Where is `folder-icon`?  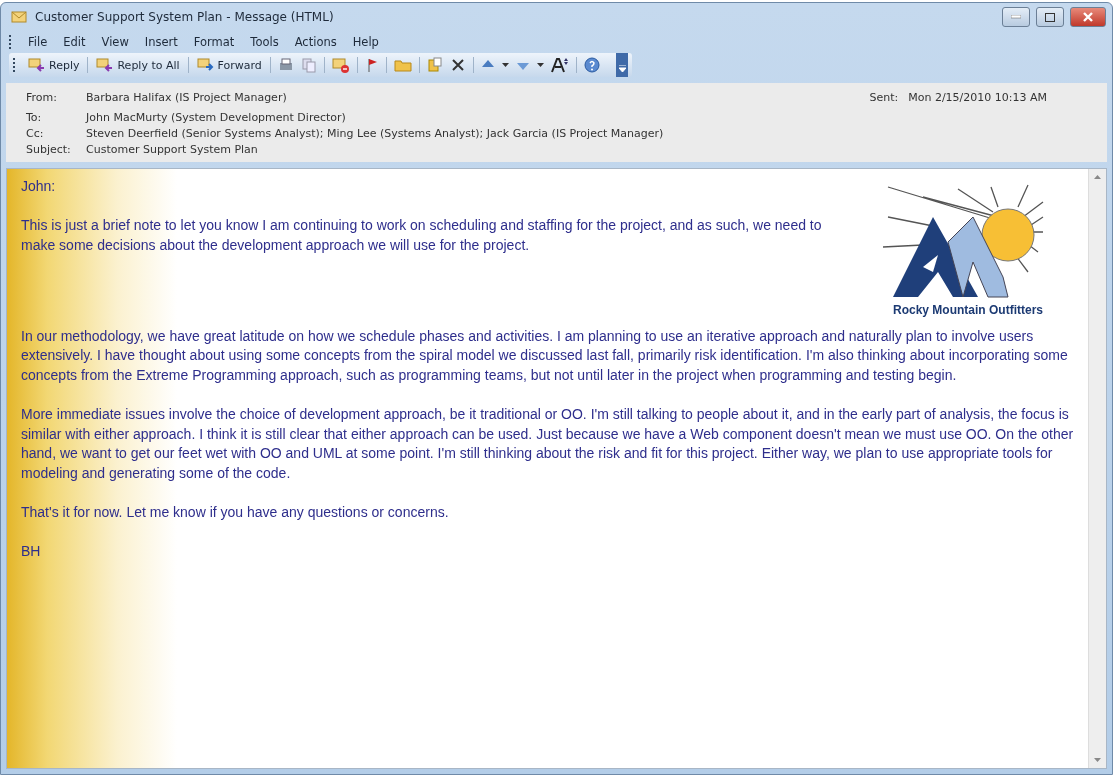
folder-icon is located at coordinates (402, 65).